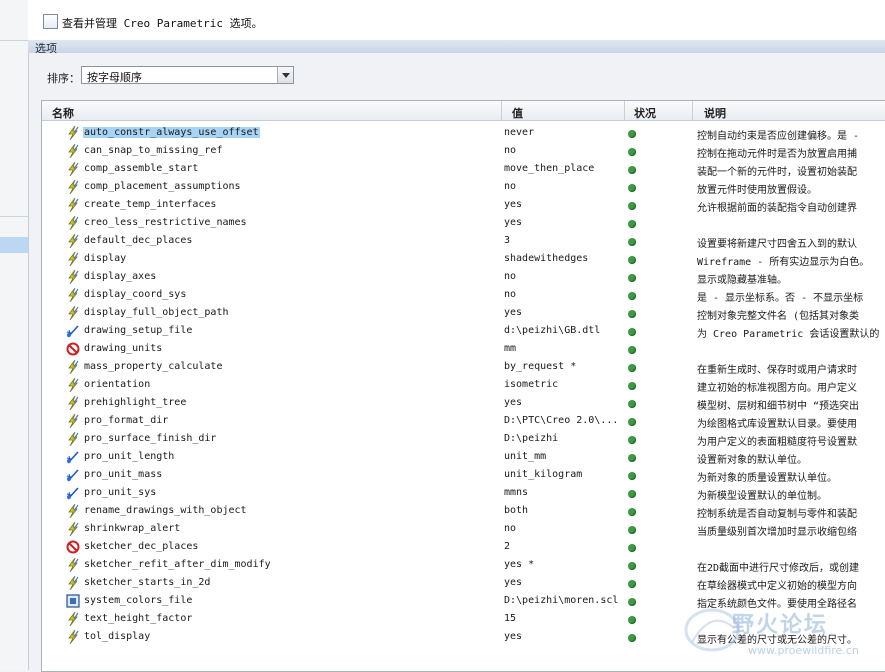 Image resolution: width=885 pixels, height=672 pixels. What do you see at coordinates (531, 384) in the screenshot?
I see `option-value: isometric` at bounding box center [531, 384].